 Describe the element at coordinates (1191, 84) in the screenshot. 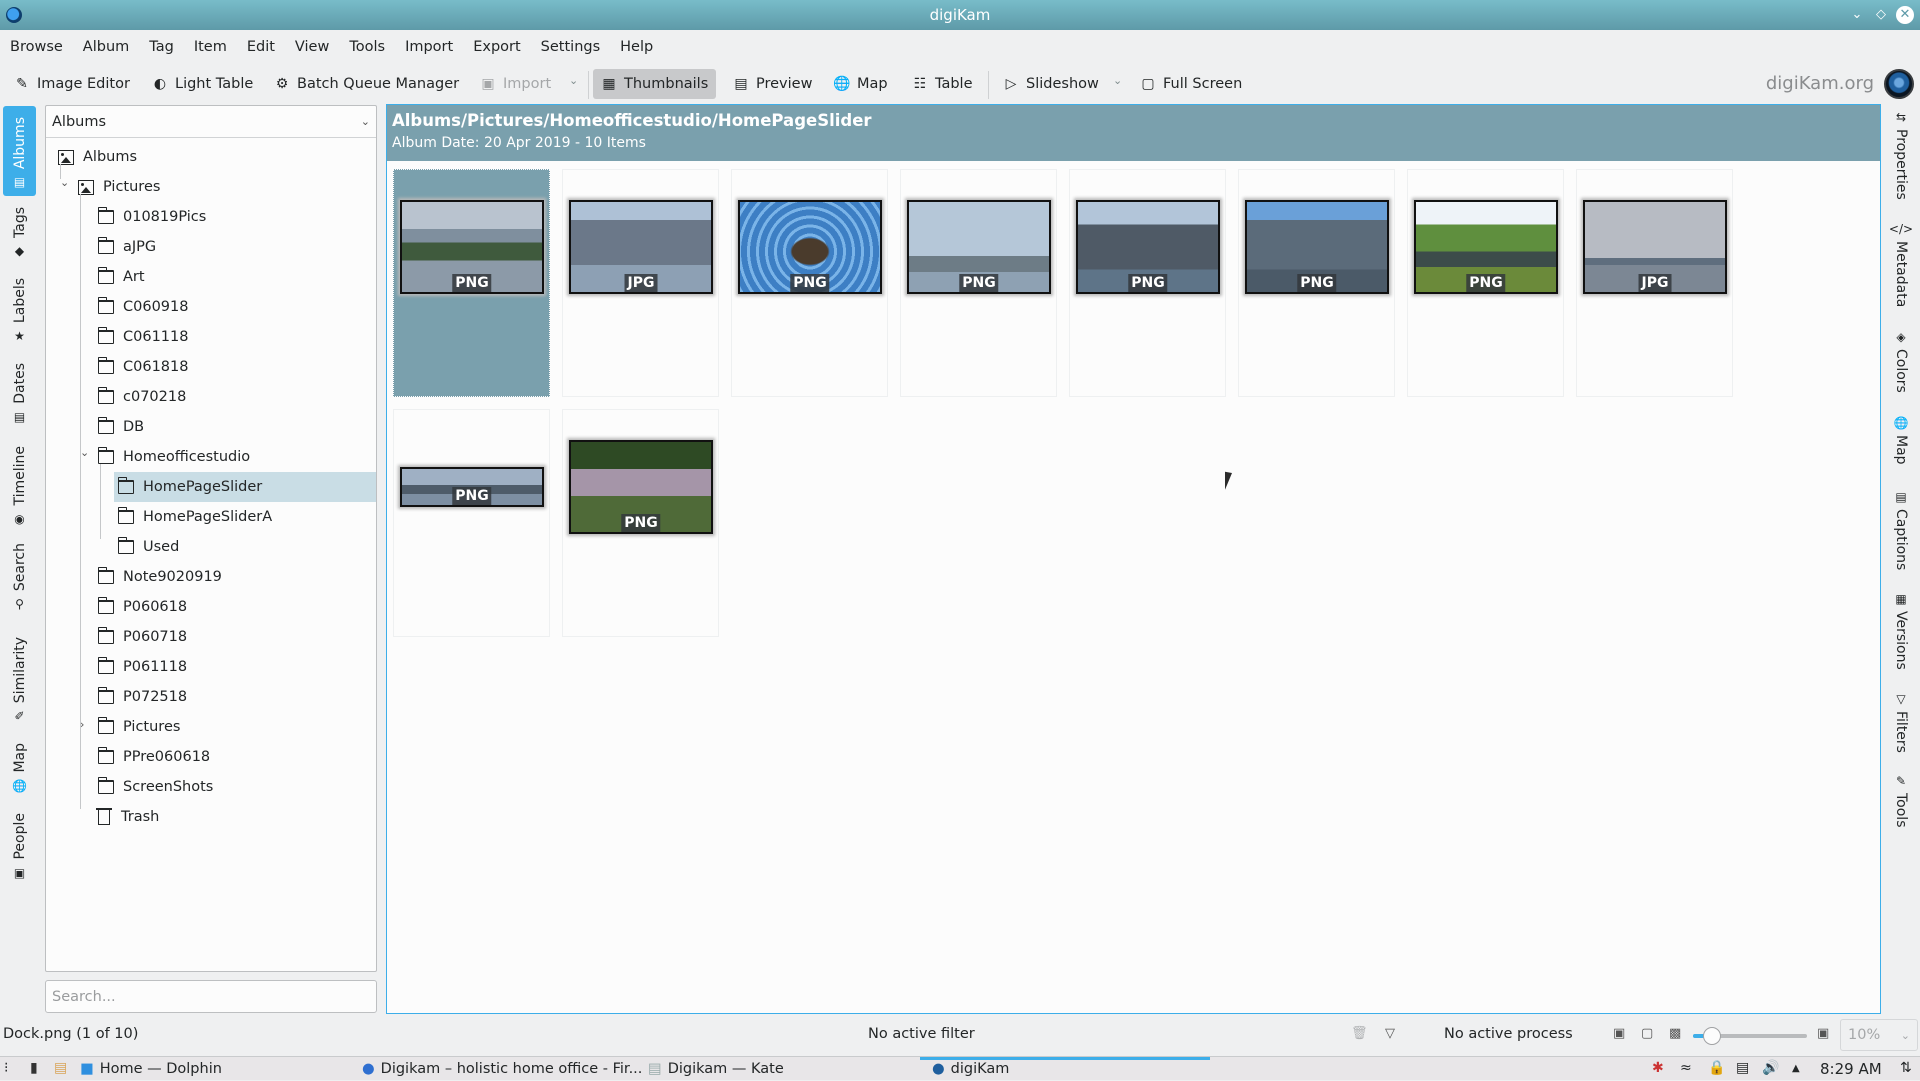

I see `full-screen-button: ▢ Full Screen` at that location.